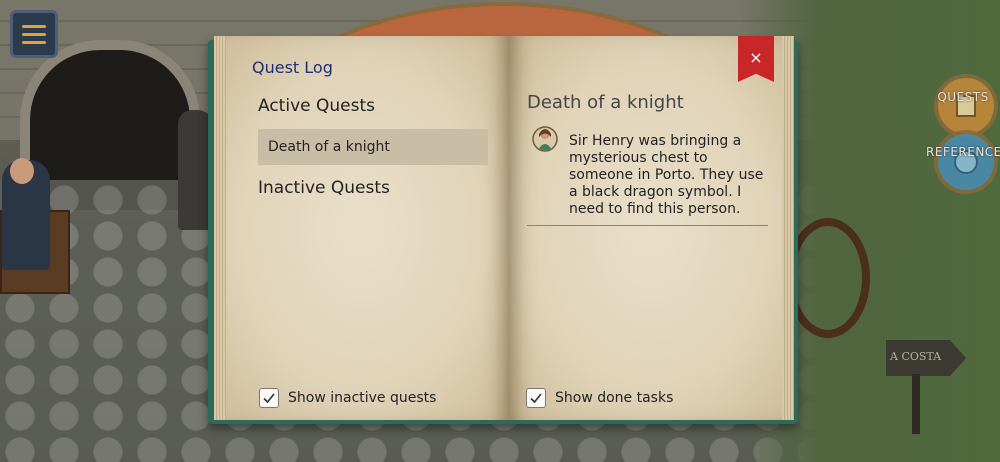 Image resolution: width=1000 pixels, height=462 pixels. Describe the element at coordinates (545, 139) in the screenshot. I see `character-portrait-icon` at that location.